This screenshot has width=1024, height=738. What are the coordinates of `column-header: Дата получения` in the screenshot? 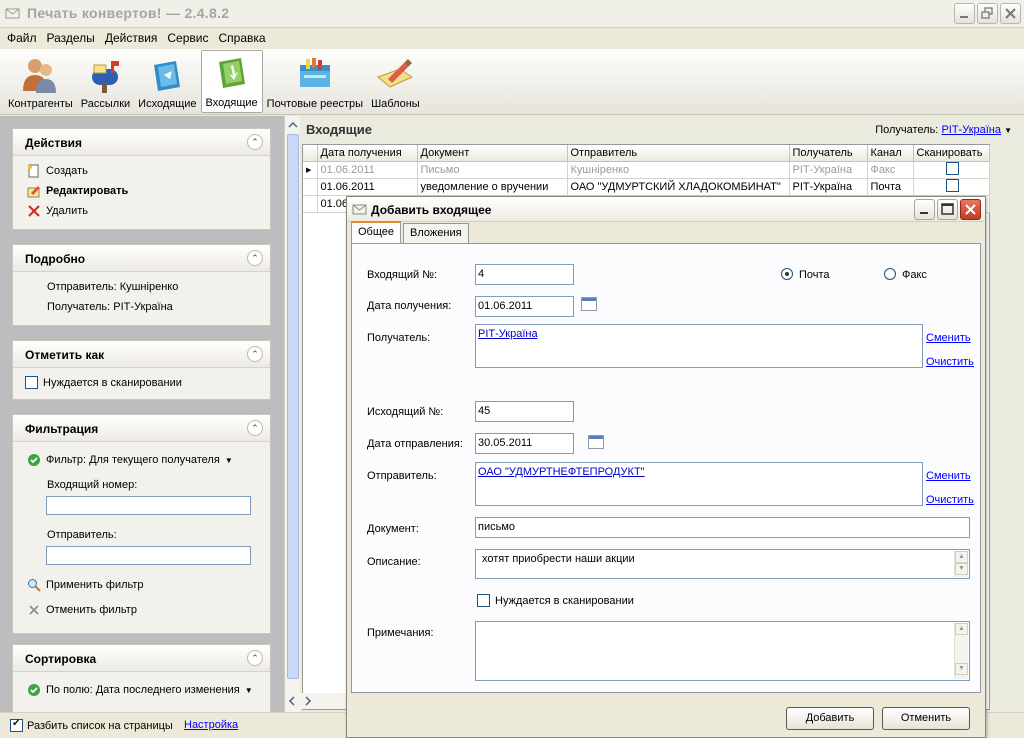 It's located at (367, 153).